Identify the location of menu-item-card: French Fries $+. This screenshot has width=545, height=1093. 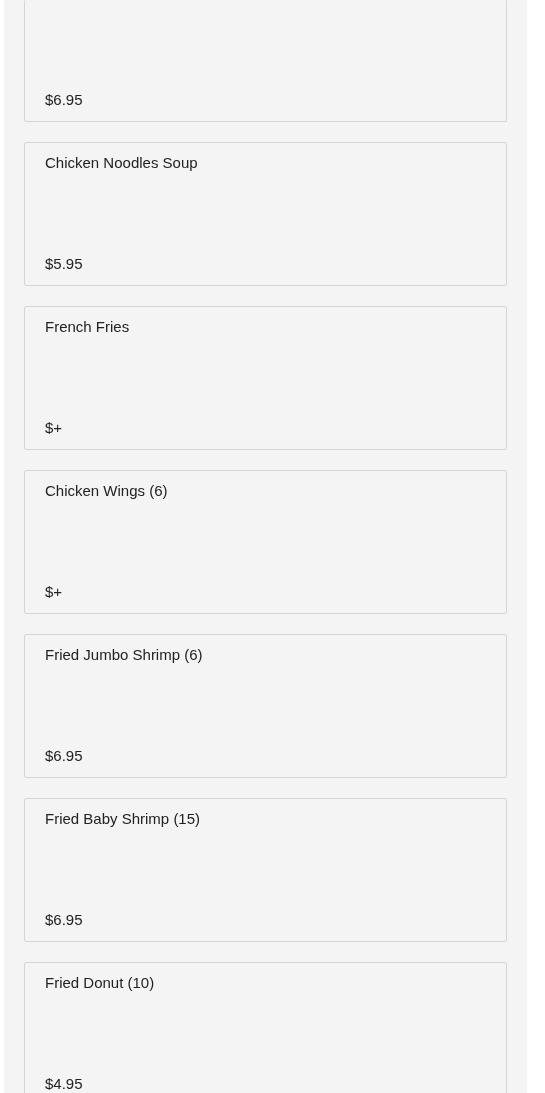
(265, 378).